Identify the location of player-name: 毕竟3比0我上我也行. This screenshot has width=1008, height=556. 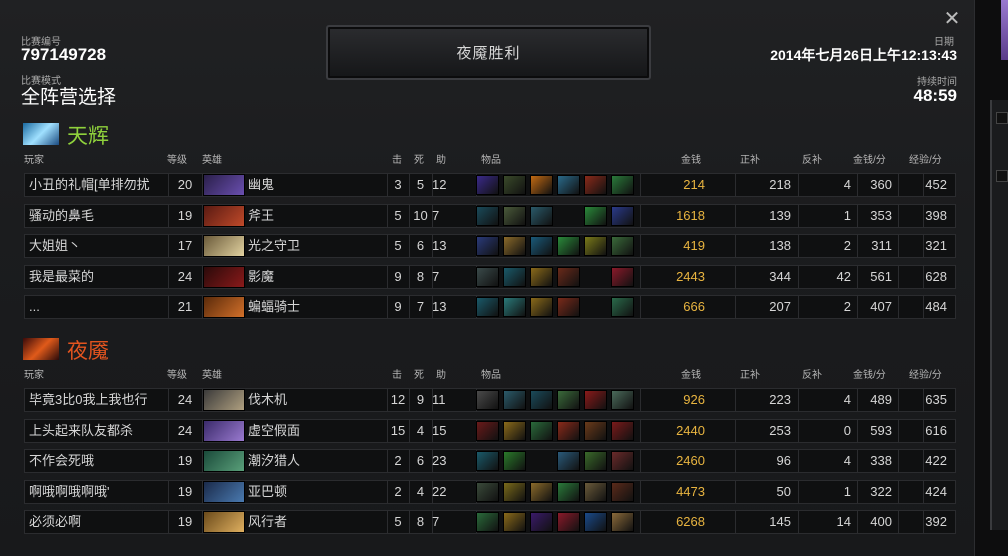
(98, 400).